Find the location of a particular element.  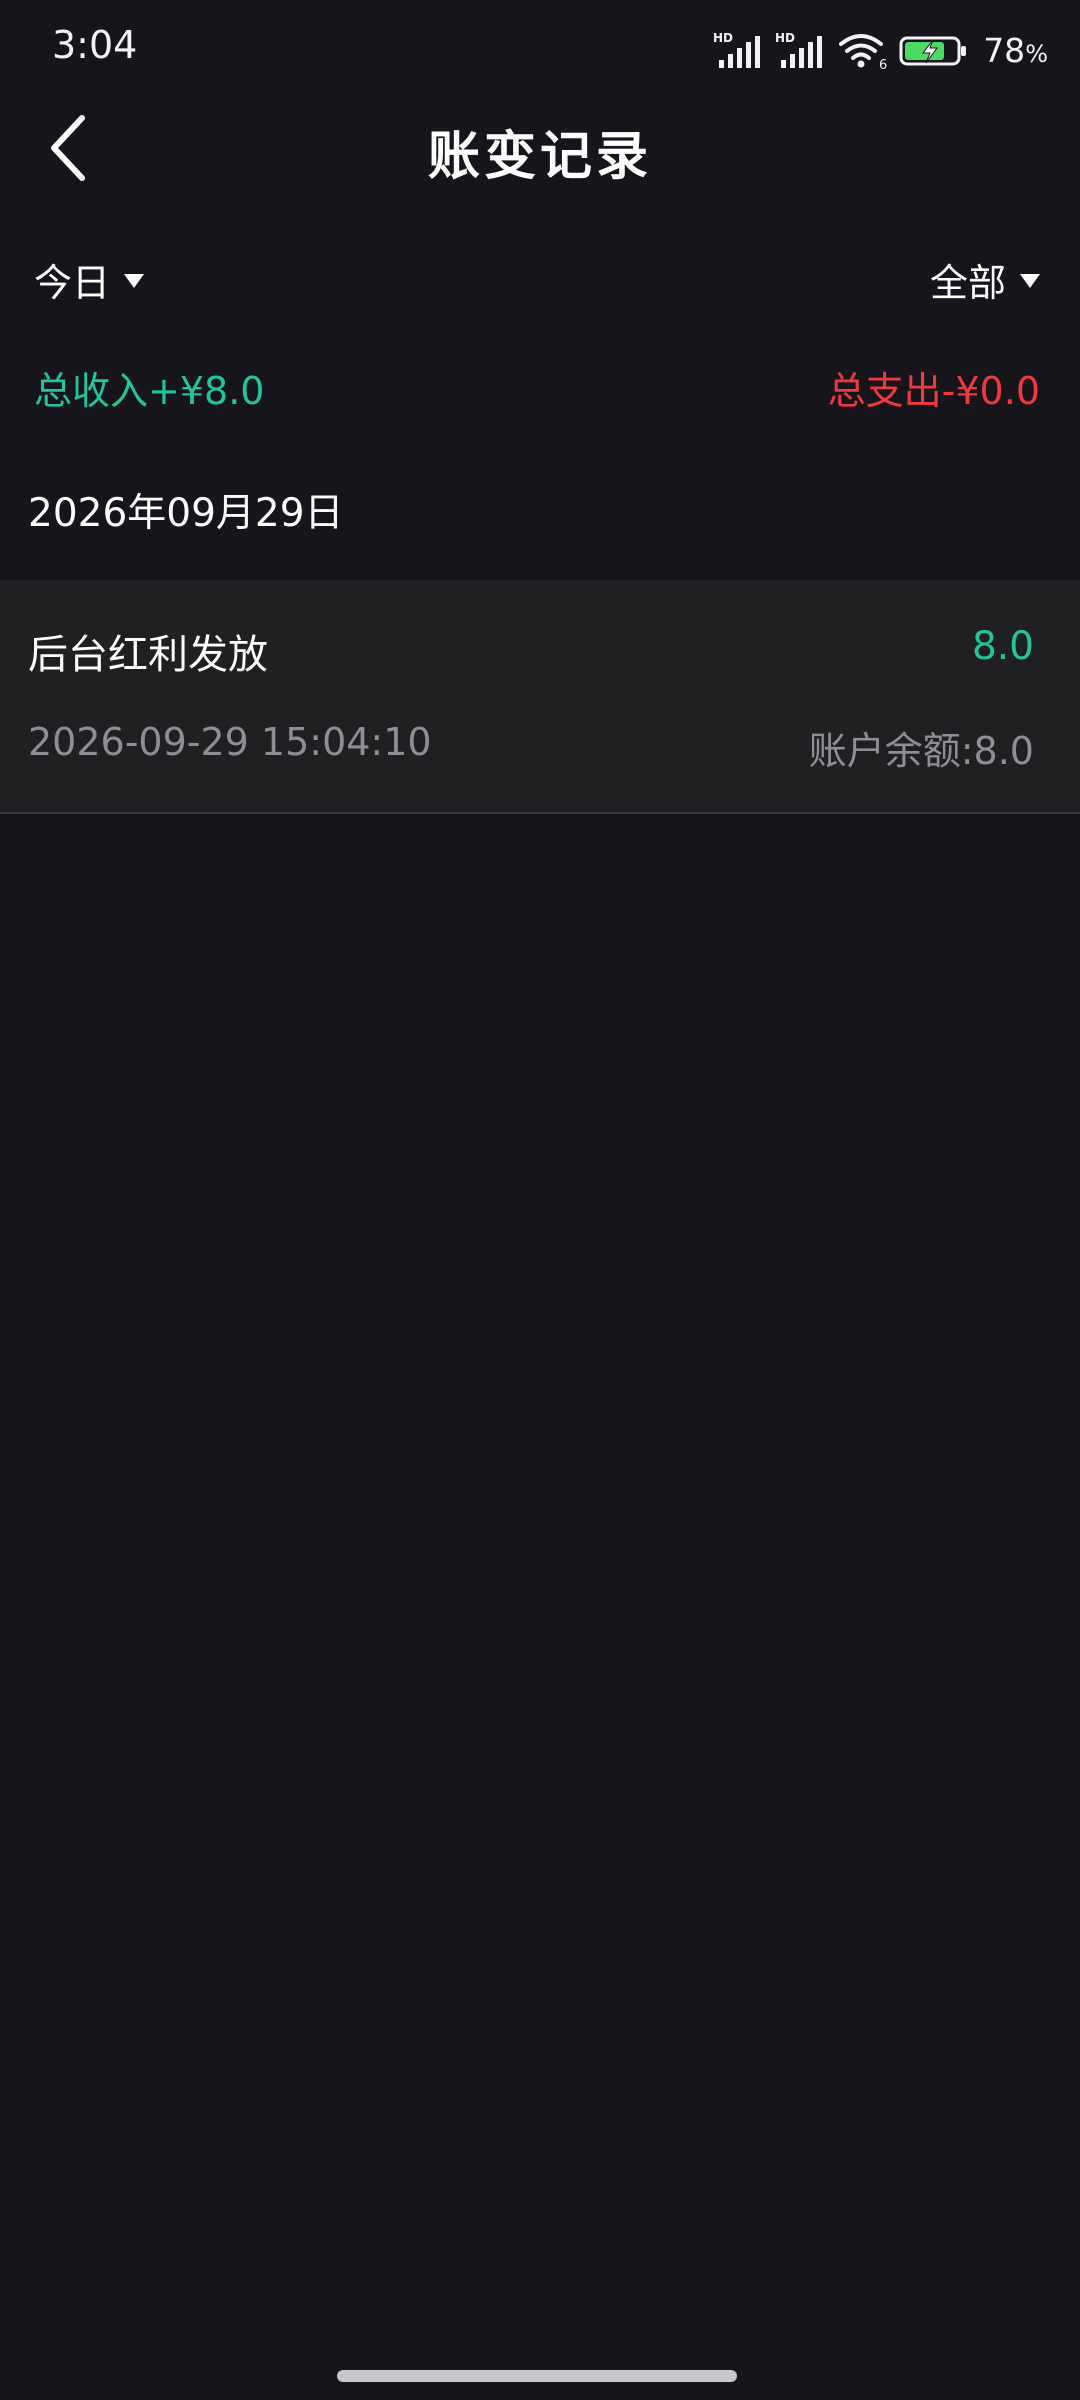

header-bar: 账变记录 is located at coordinates (540, 147).